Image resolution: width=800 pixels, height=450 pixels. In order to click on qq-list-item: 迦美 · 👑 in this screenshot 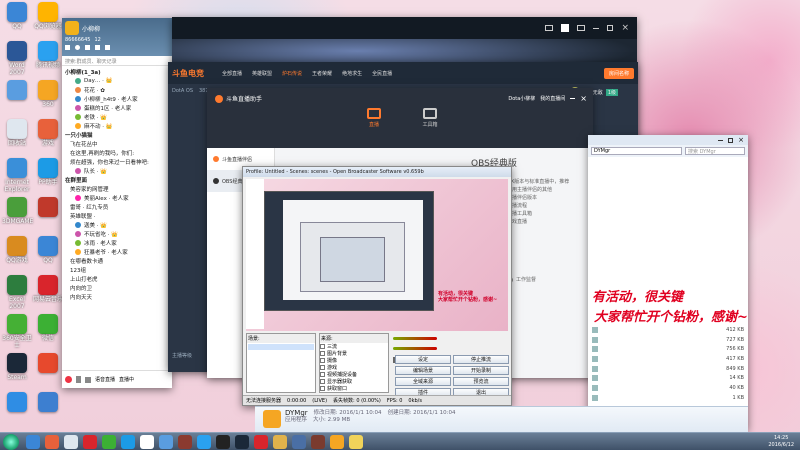, I will do `click(117, 224)`.